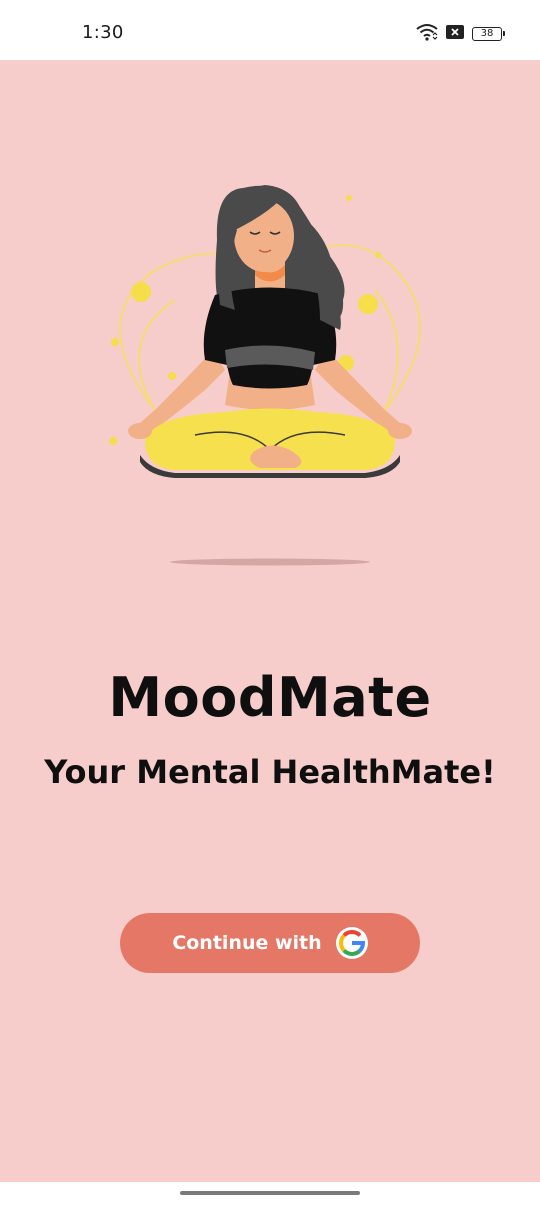 This screenshot has width=540, height=1206. Describe the element at coordinates (270, 772) in the screenshot. I see `app-tagline: Your Mental HealthMate!` at that location.